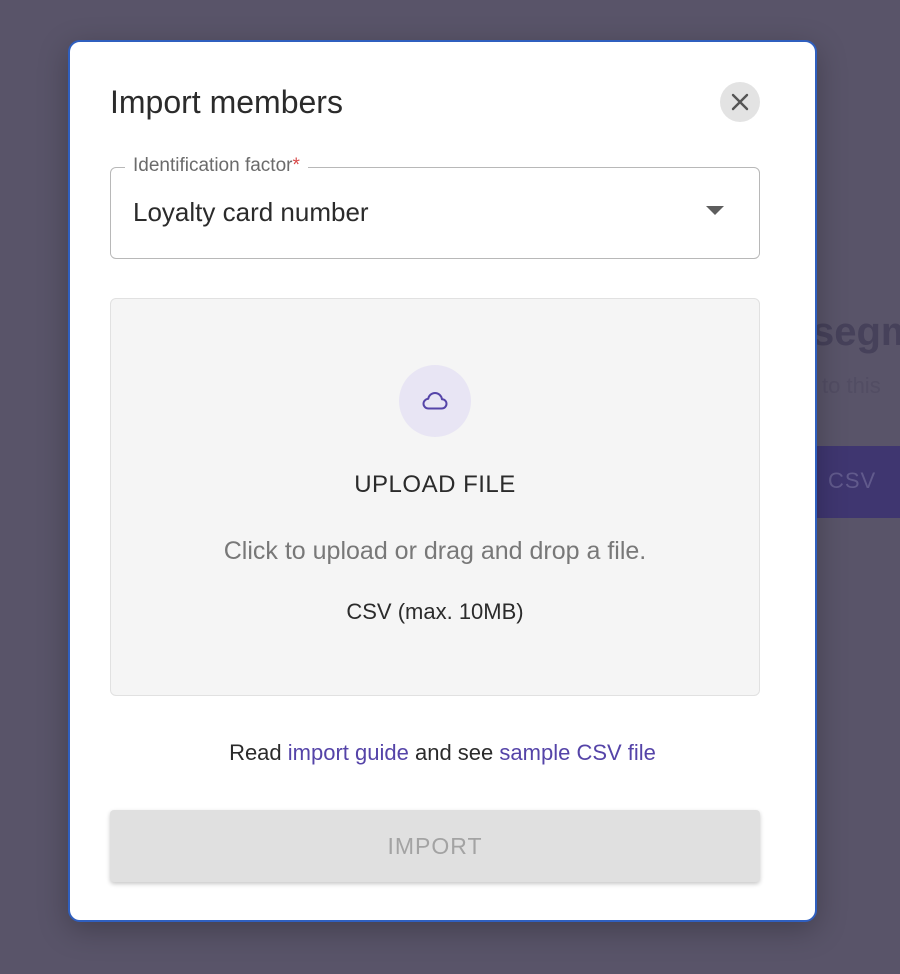 Image resolution: width=900 pixels, height=974 pixels. Describe the element at coordinates (255, 752) in the screenshot. I see `help-prefix: Read` at that location.